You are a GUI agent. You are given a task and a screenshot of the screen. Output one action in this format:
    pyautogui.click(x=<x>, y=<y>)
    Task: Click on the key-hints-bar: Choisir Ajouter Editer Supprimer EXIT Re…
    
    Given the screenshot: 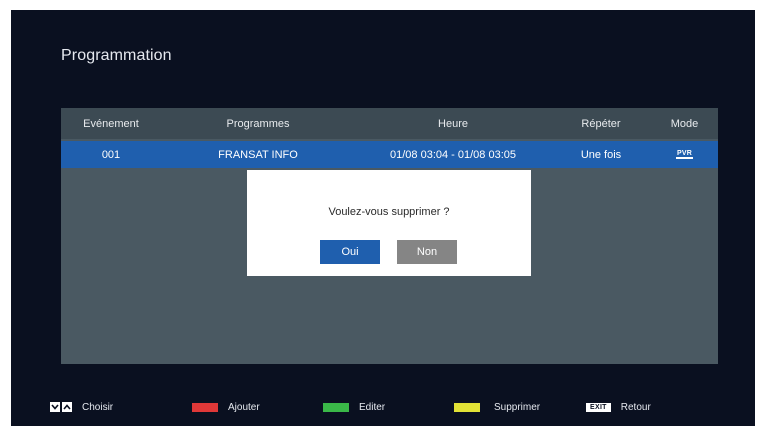 What is the action you would take?
    pyautogui.click(x=383, y=407)
    